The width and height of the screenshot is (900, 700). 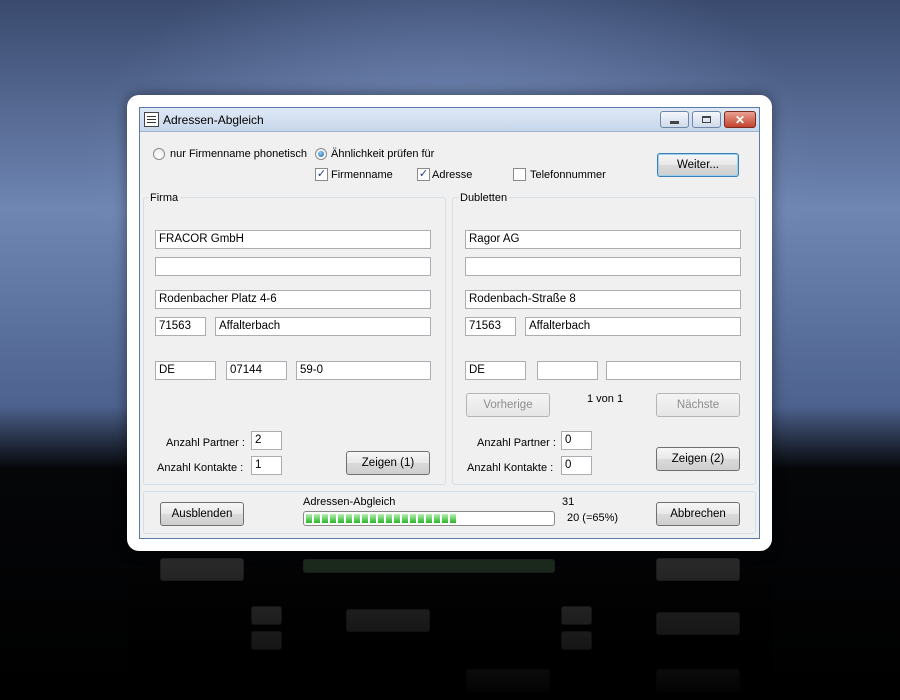 I want to click on window-title: Adressen-Abgleich, so click(x=213, y=120).